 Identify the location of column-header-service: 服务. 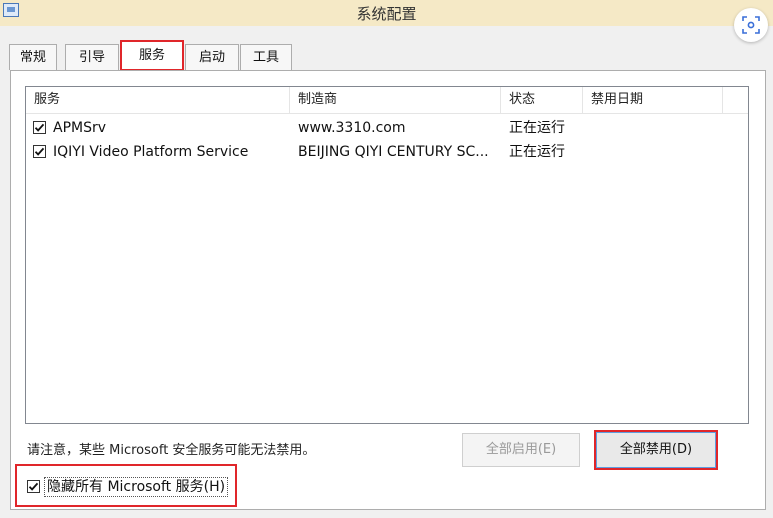
(158, 100).